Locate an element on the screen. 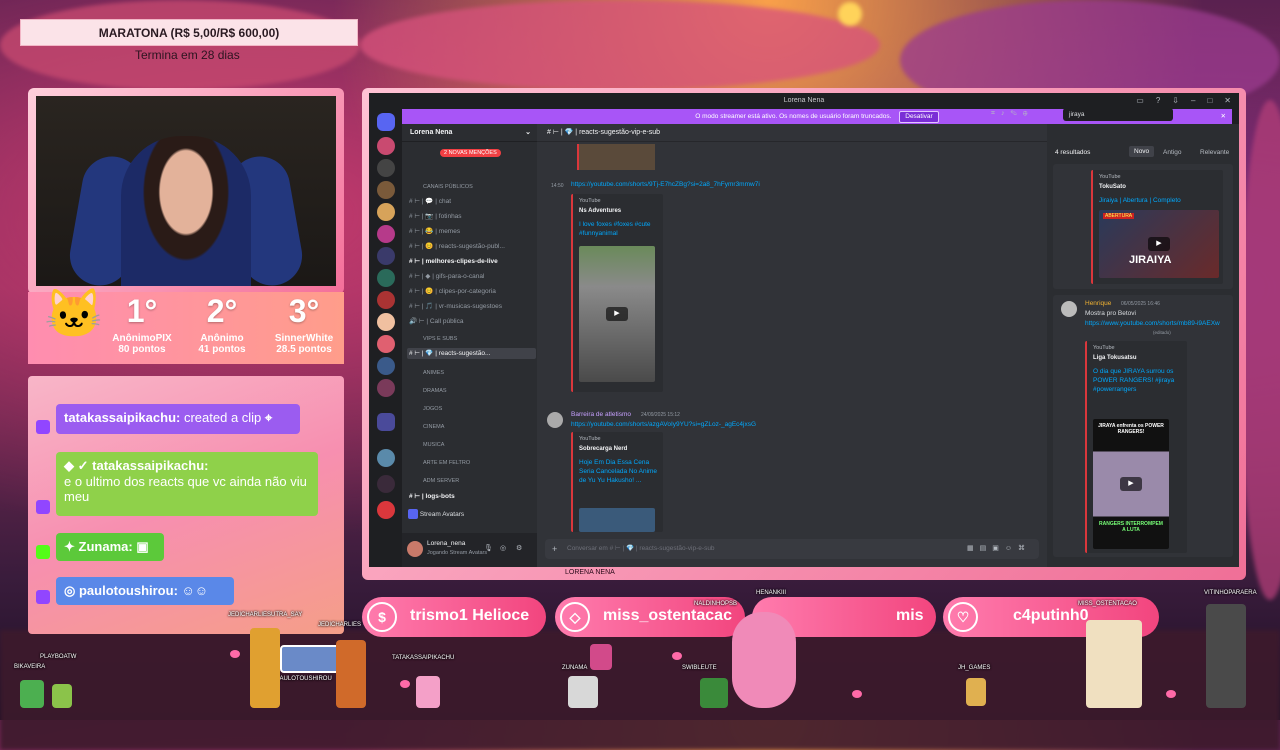 The width and height of the screenshot is (1280, 750). add-attachment-icon: + is located at coordinates (554, 549).